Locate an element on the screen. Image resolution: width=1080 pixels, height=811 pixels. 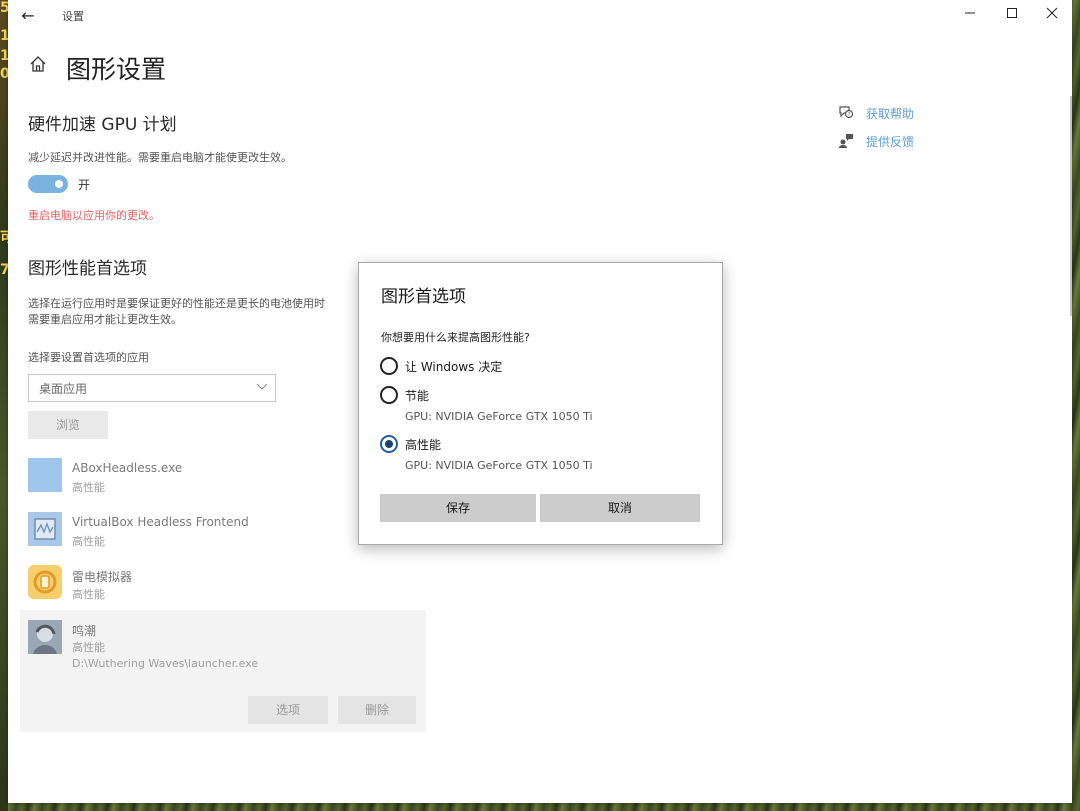
close-icon is located at coordinates (1052, 13).